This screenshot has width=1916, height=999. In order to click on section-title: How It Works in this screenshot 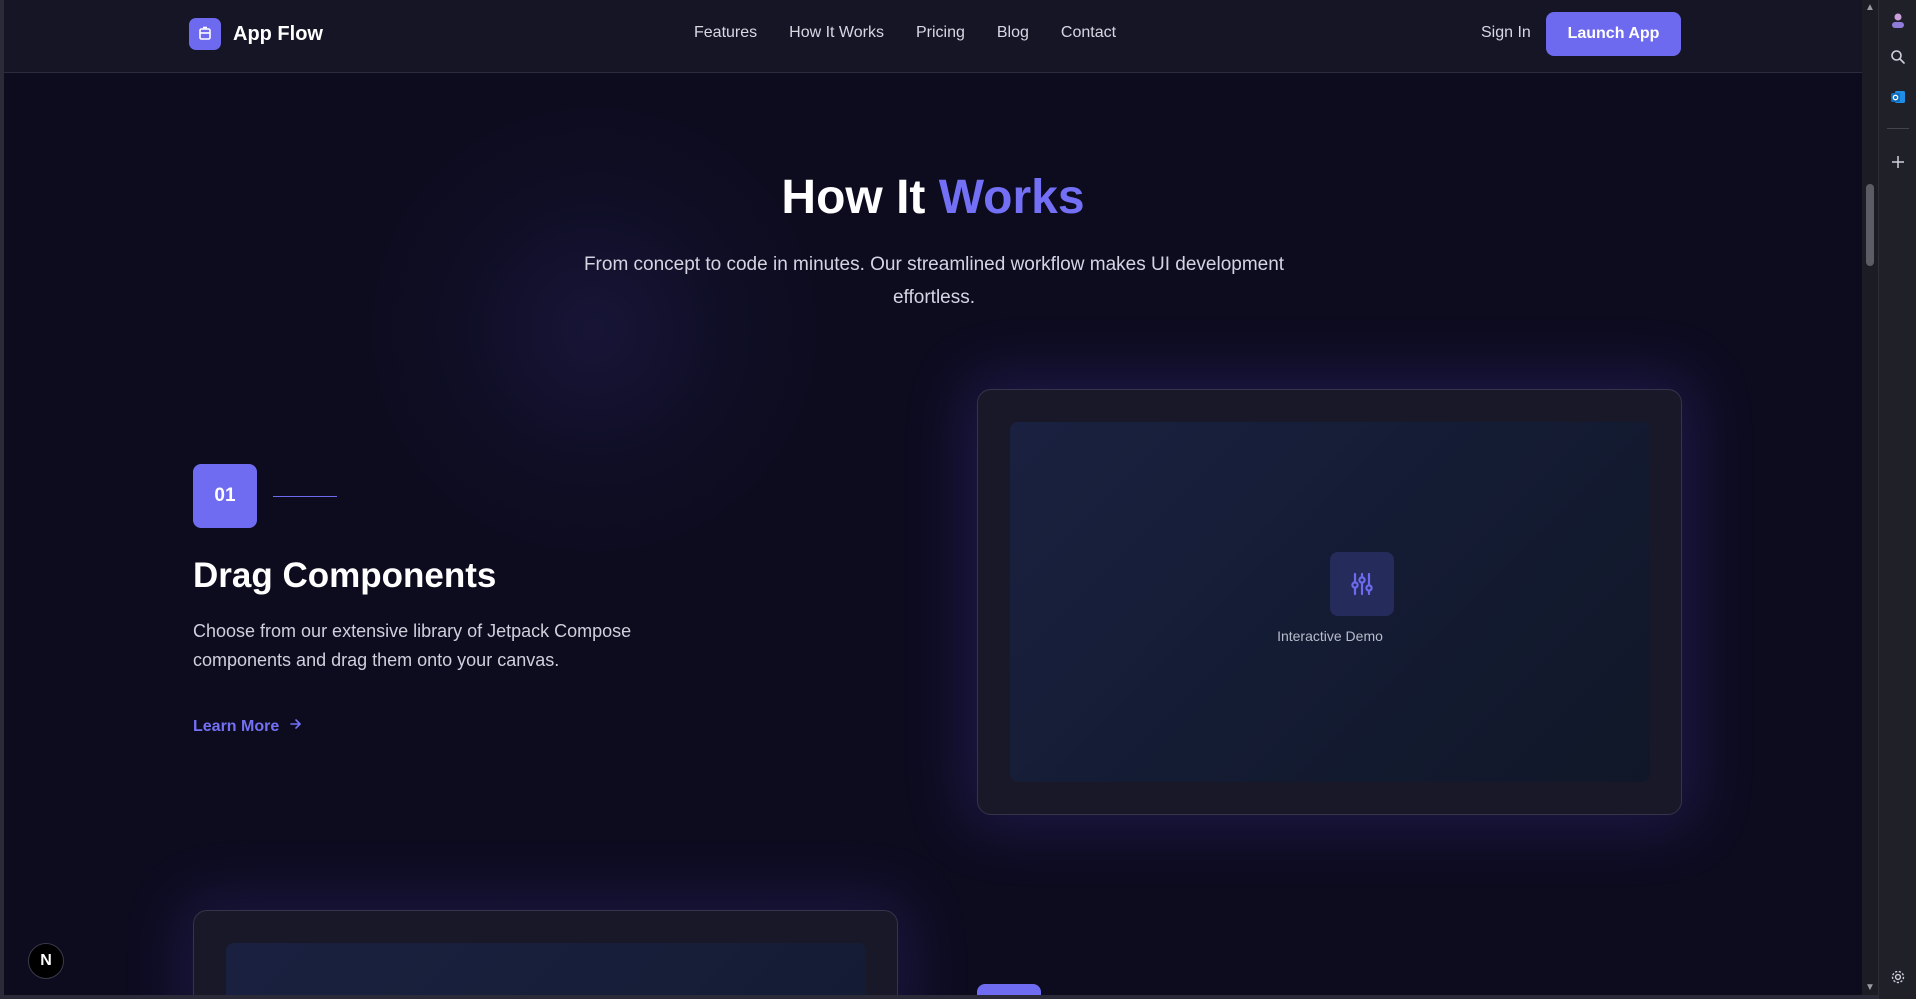, I will do `click(933, 197)`.